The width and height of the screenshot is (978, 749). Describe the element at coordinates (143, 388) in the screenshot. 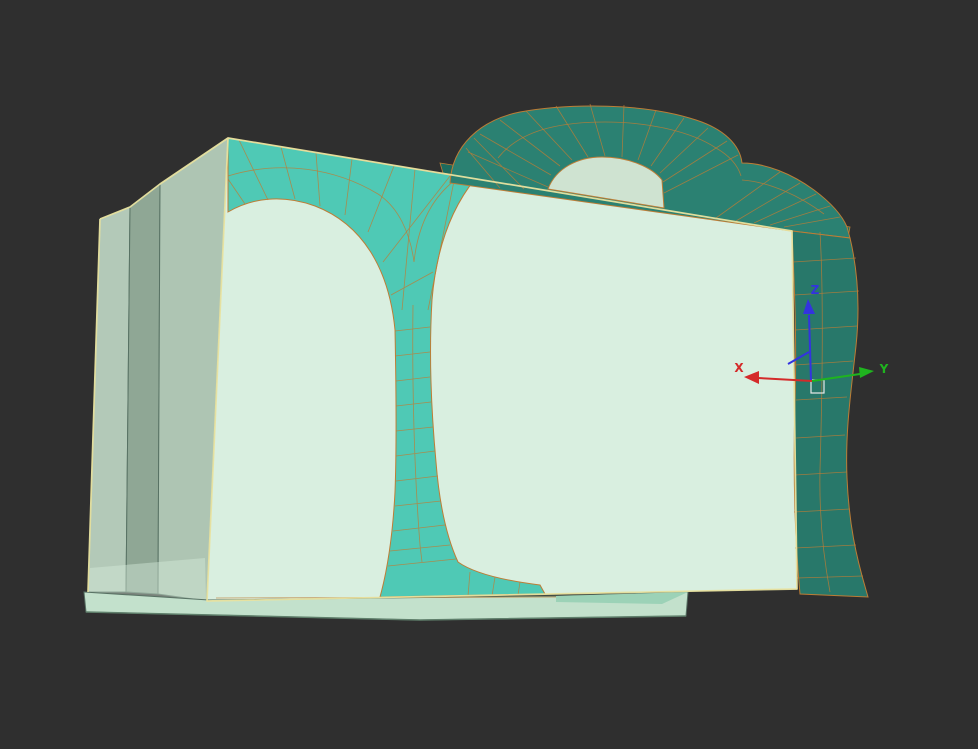

I see `side-face-middle` at that location.